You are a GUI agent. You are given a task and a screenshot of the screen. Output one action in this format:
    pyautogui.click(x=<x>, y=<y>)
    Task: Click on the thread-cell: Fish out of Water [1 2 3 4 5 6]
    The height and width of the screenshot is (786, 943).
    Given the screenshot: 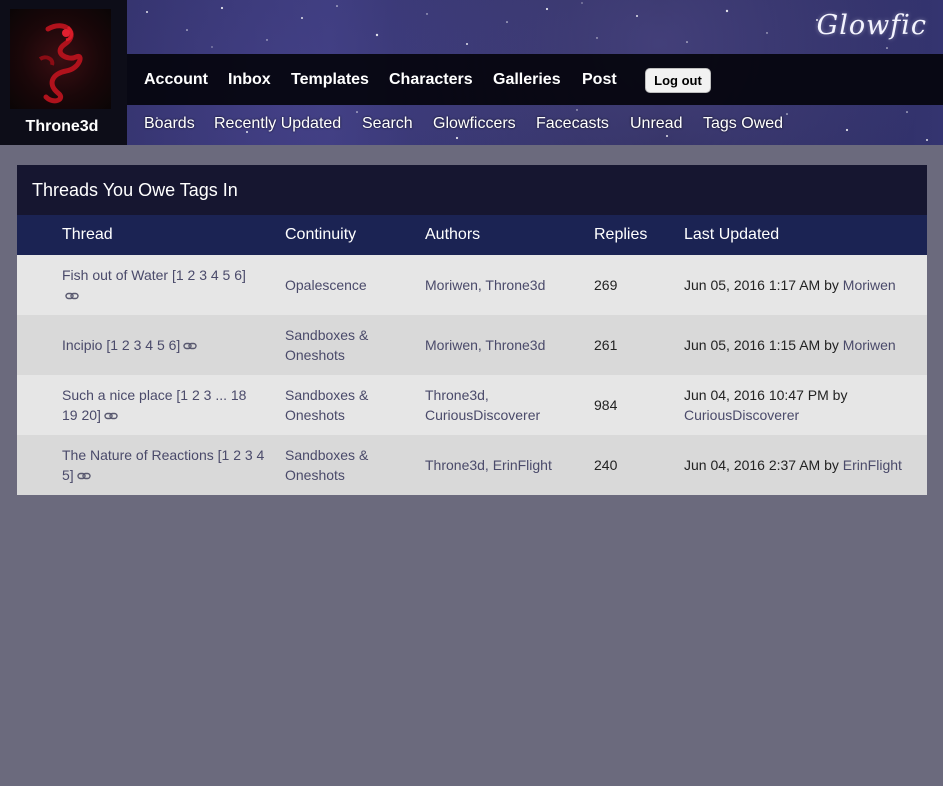 What is the action you would take?
    pyautogui.click(x=167, y=285)
    